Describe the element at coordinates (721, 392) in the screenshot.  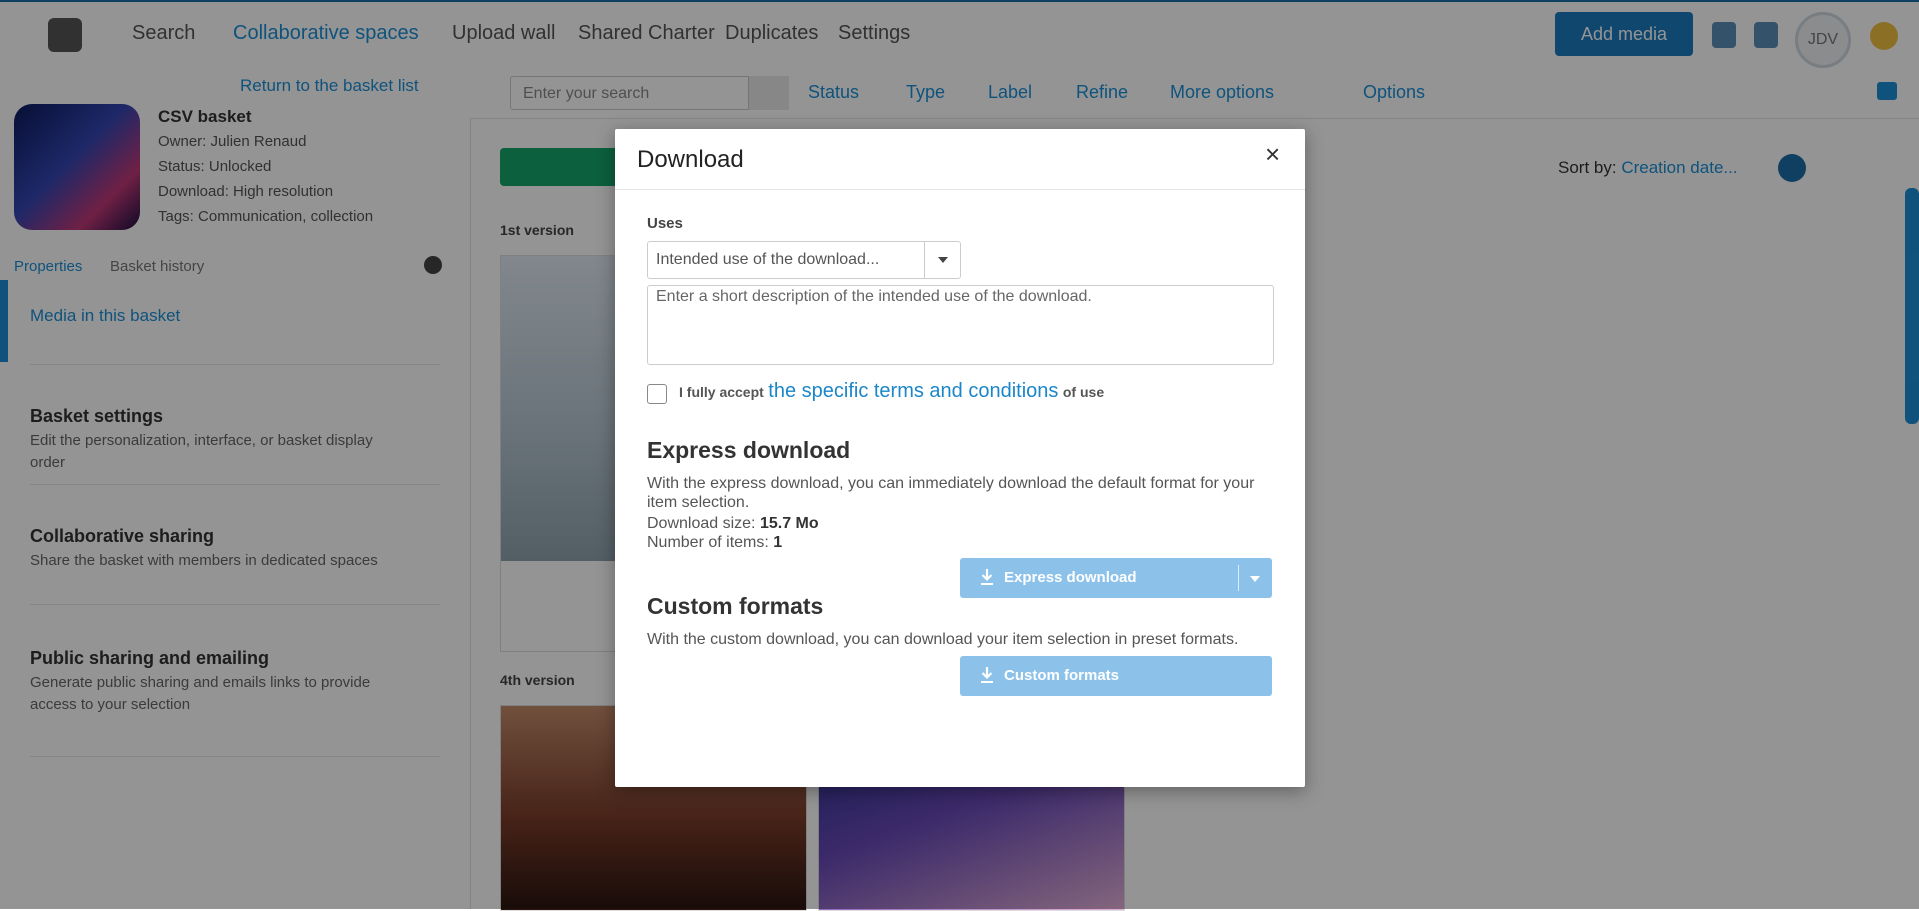
I see `terms-prefix: I fully accept` at that location.